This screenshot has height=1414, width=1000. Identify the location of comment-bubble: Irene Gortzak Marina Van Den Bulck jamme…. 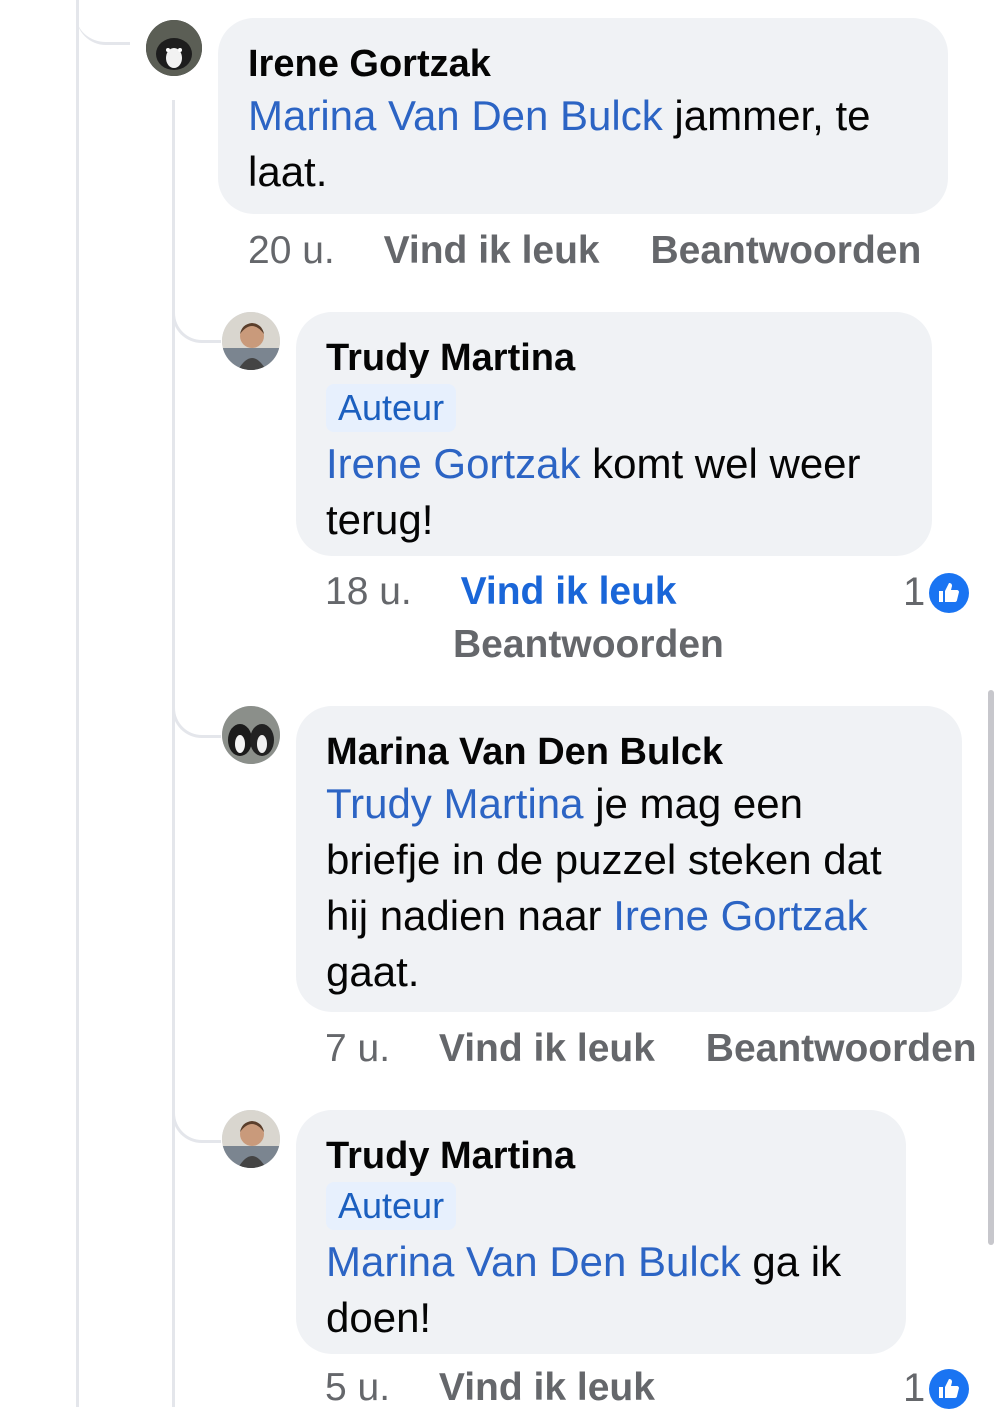
(583, 116).